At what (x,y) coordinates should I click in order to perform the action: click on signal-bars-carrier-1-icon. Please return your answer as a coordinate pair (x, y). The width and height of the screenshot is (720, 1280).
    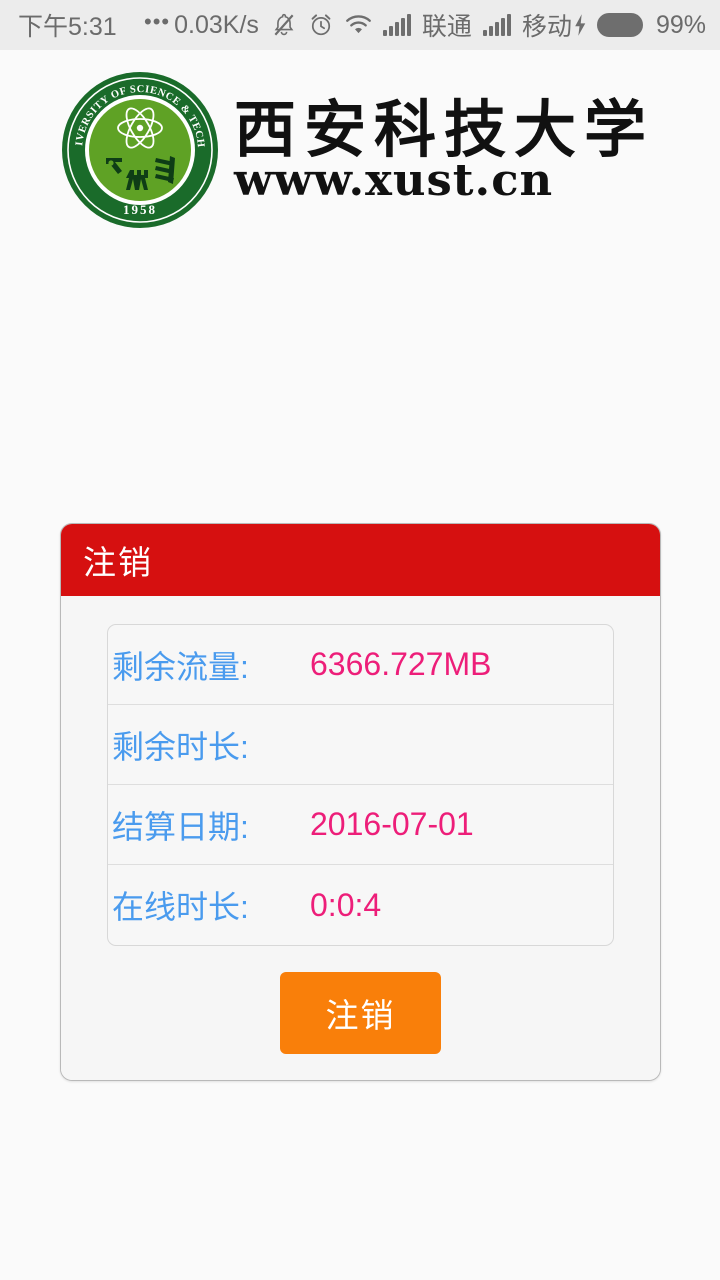
    Looking at the image, I should click on (396, 25).